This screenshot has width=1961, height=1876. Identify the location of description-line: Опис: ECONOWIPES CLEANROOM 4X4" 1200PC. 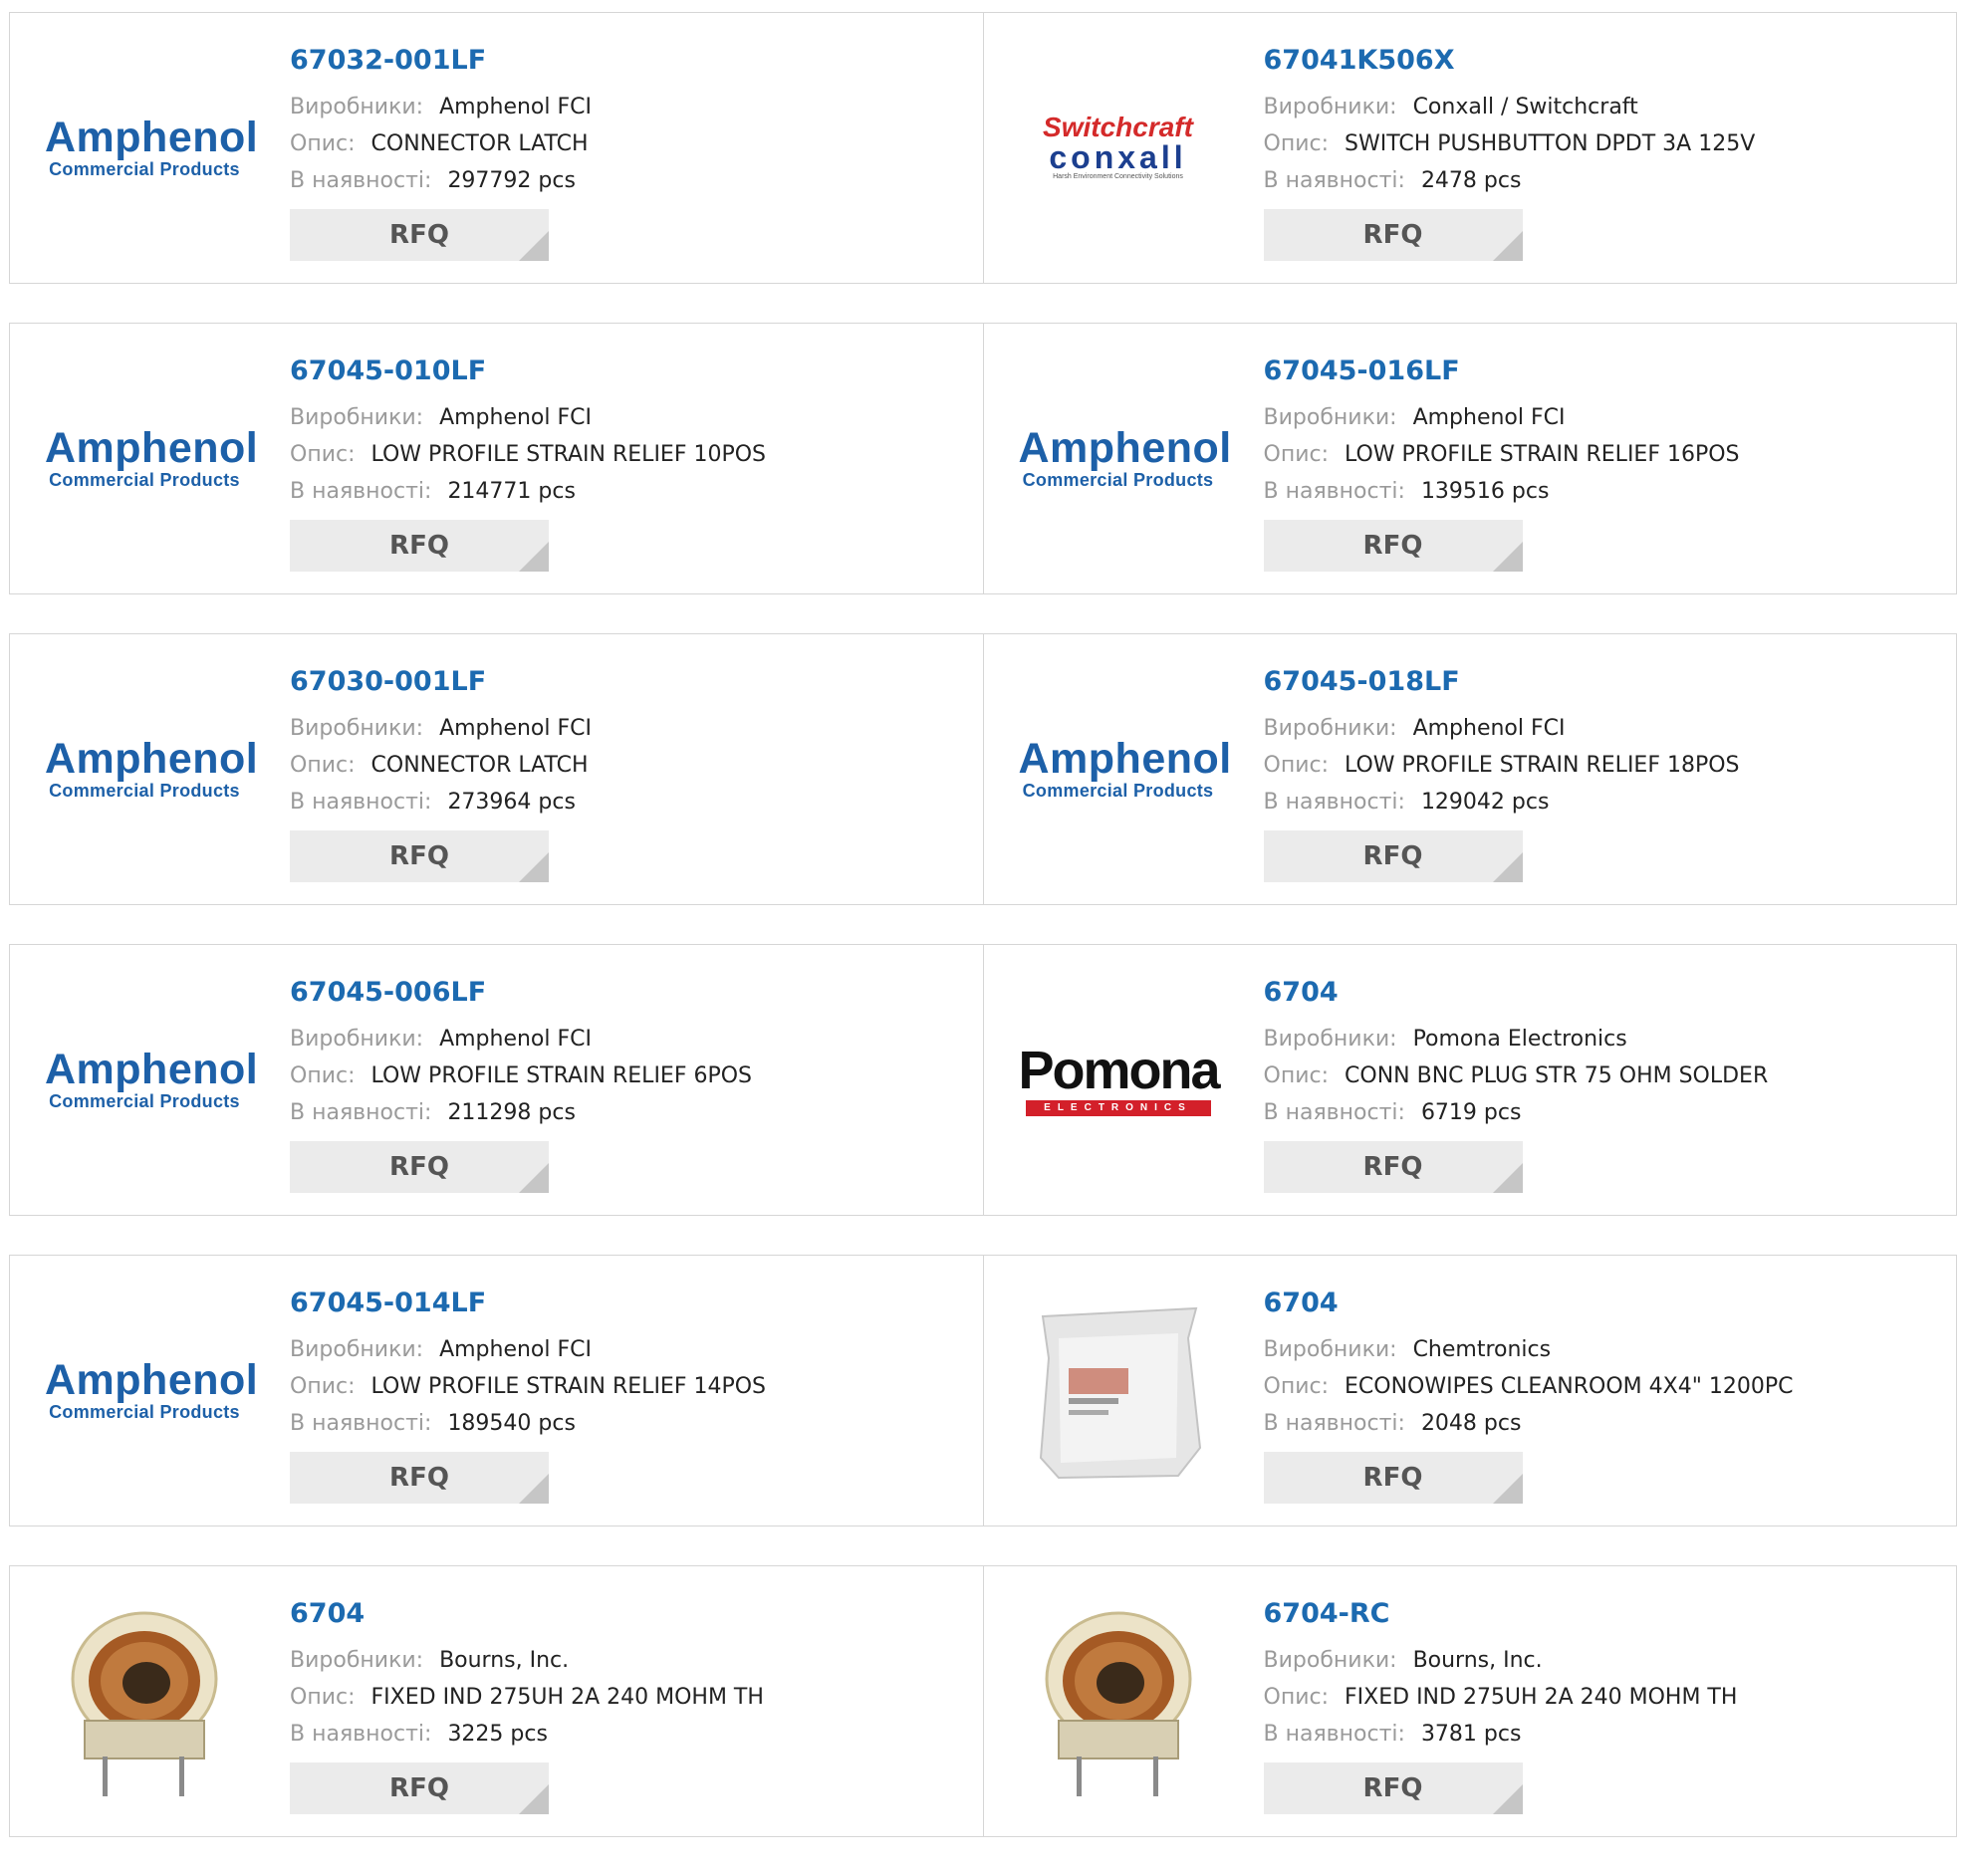
(1528, 1387).